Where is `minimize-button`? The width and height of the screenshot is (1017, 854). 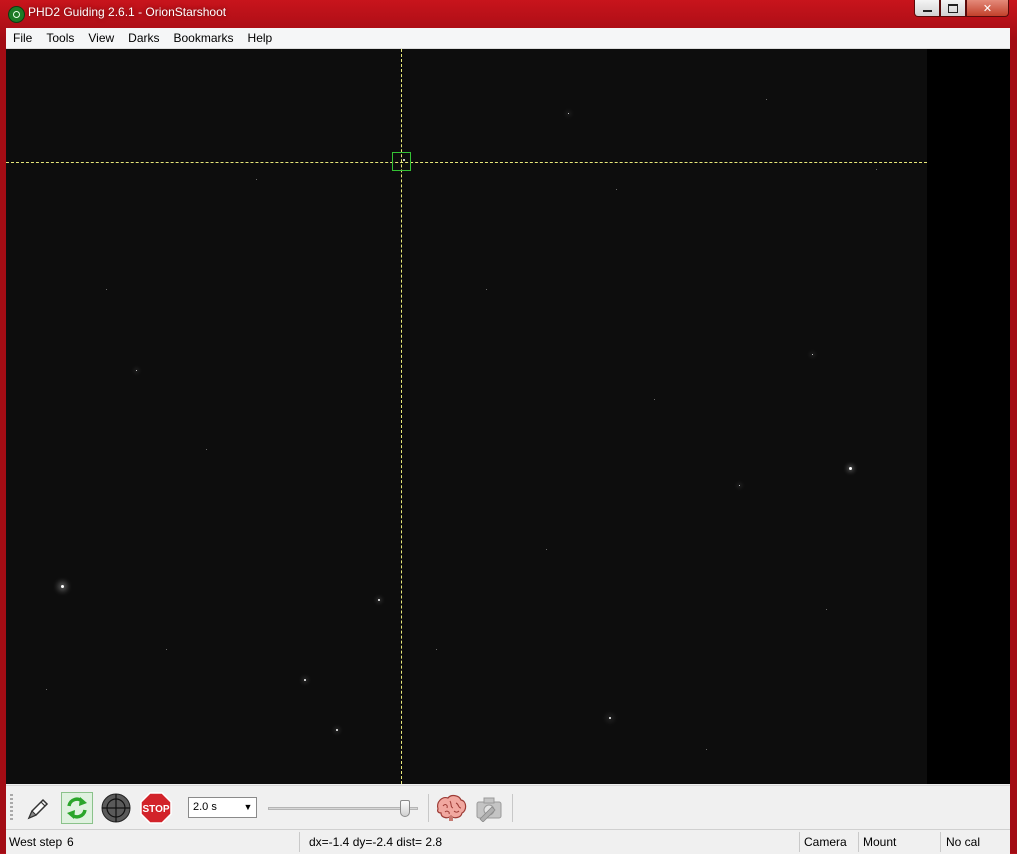 minimize-button is located at coordinates (927, 8).